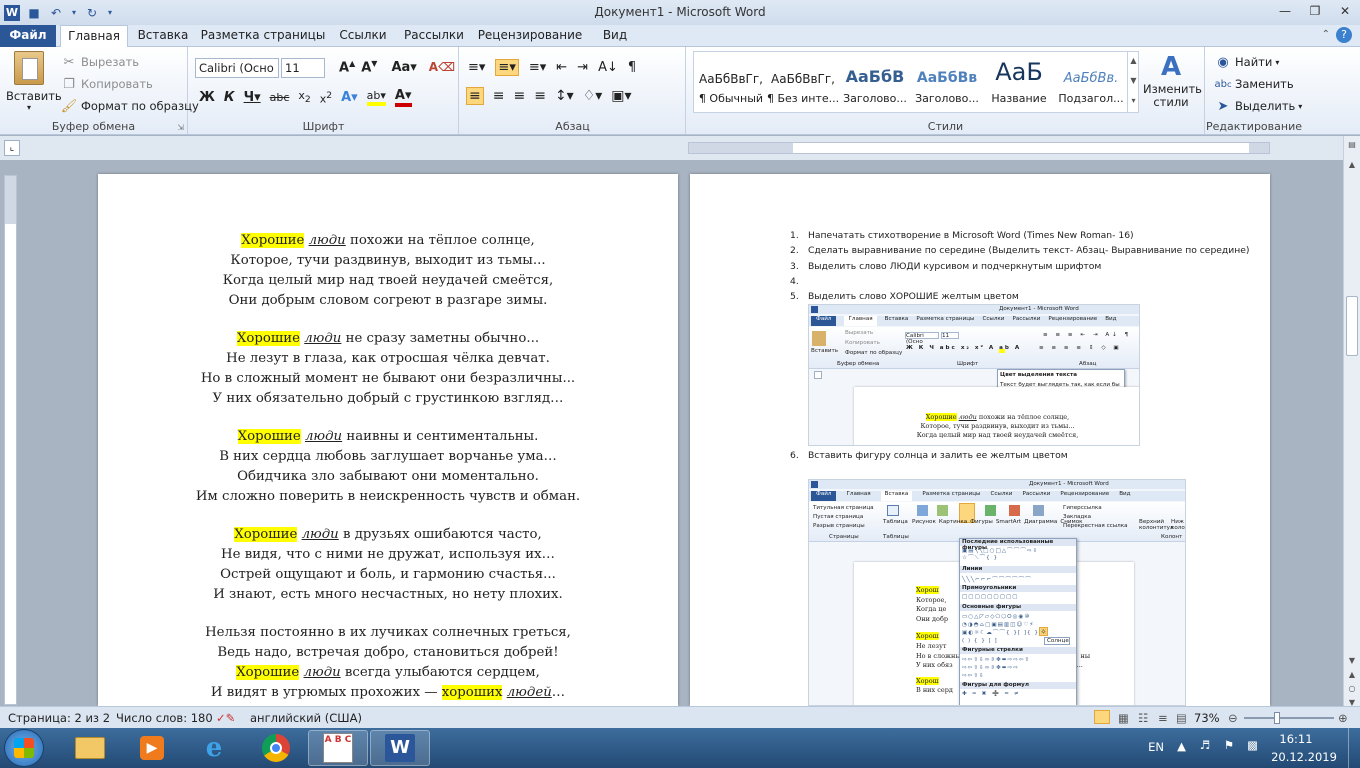 The width and height of the screenshot is (1360, 768). Describe the element at coordinates (34, 81) in the screenshot. I see `paste-button: Вставить ▾` at that location.